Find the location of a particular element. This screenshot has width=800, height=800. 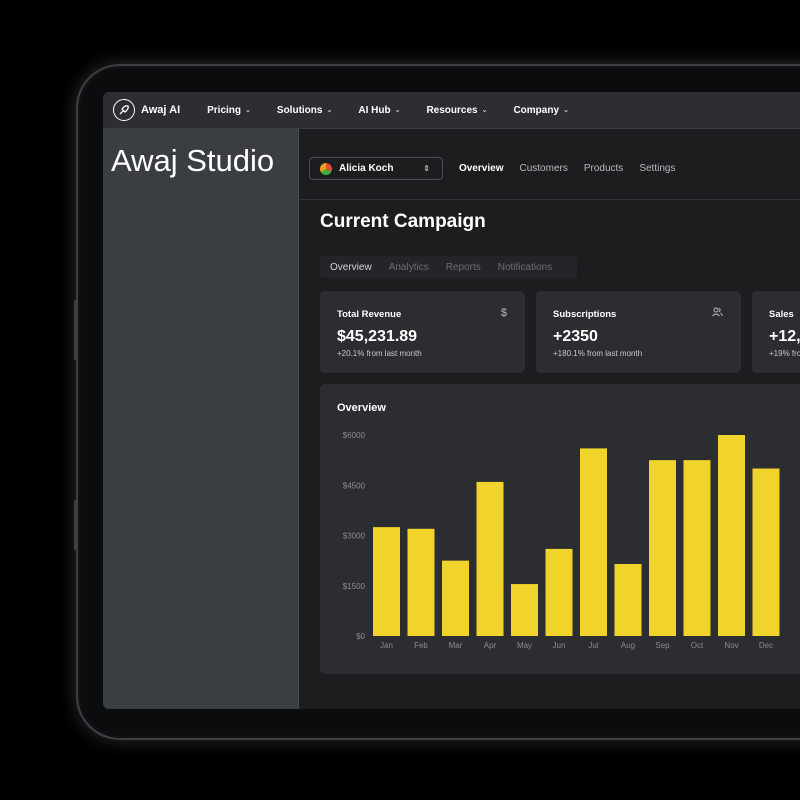

card-value: +12,234 is located at coordinates (784, 336).